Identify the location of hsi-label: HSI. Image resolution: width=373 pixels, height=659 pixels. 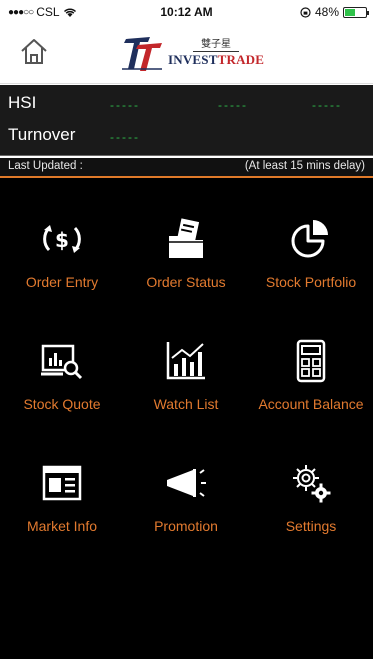
(22, 102).